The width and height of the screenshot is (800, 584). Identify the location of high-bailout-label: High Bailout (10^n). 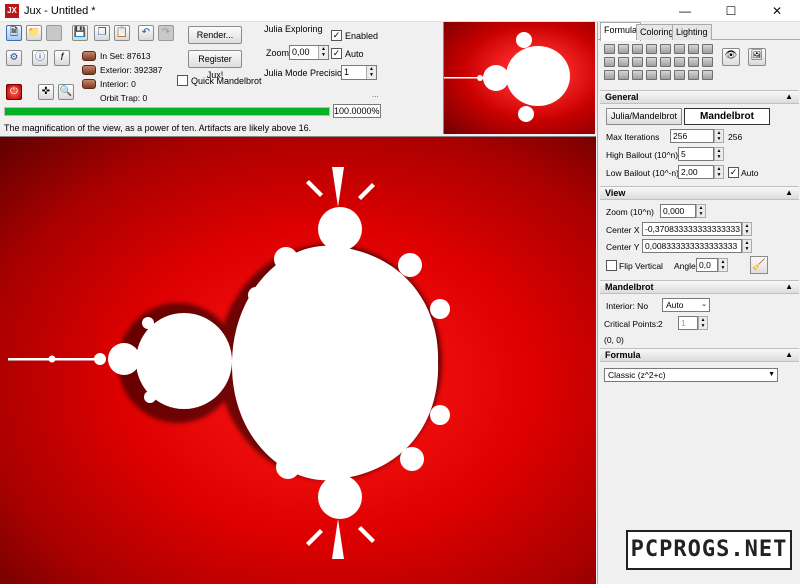
(642, 155).